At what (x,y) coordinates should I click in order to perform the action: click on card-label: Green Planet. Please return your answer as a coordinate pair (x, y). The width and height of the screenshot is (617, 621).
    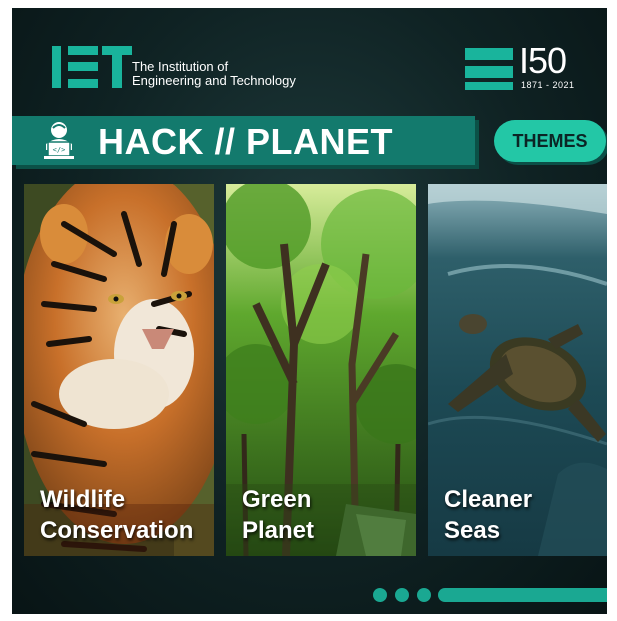
    Looking at the image, I should click on (278, 515).